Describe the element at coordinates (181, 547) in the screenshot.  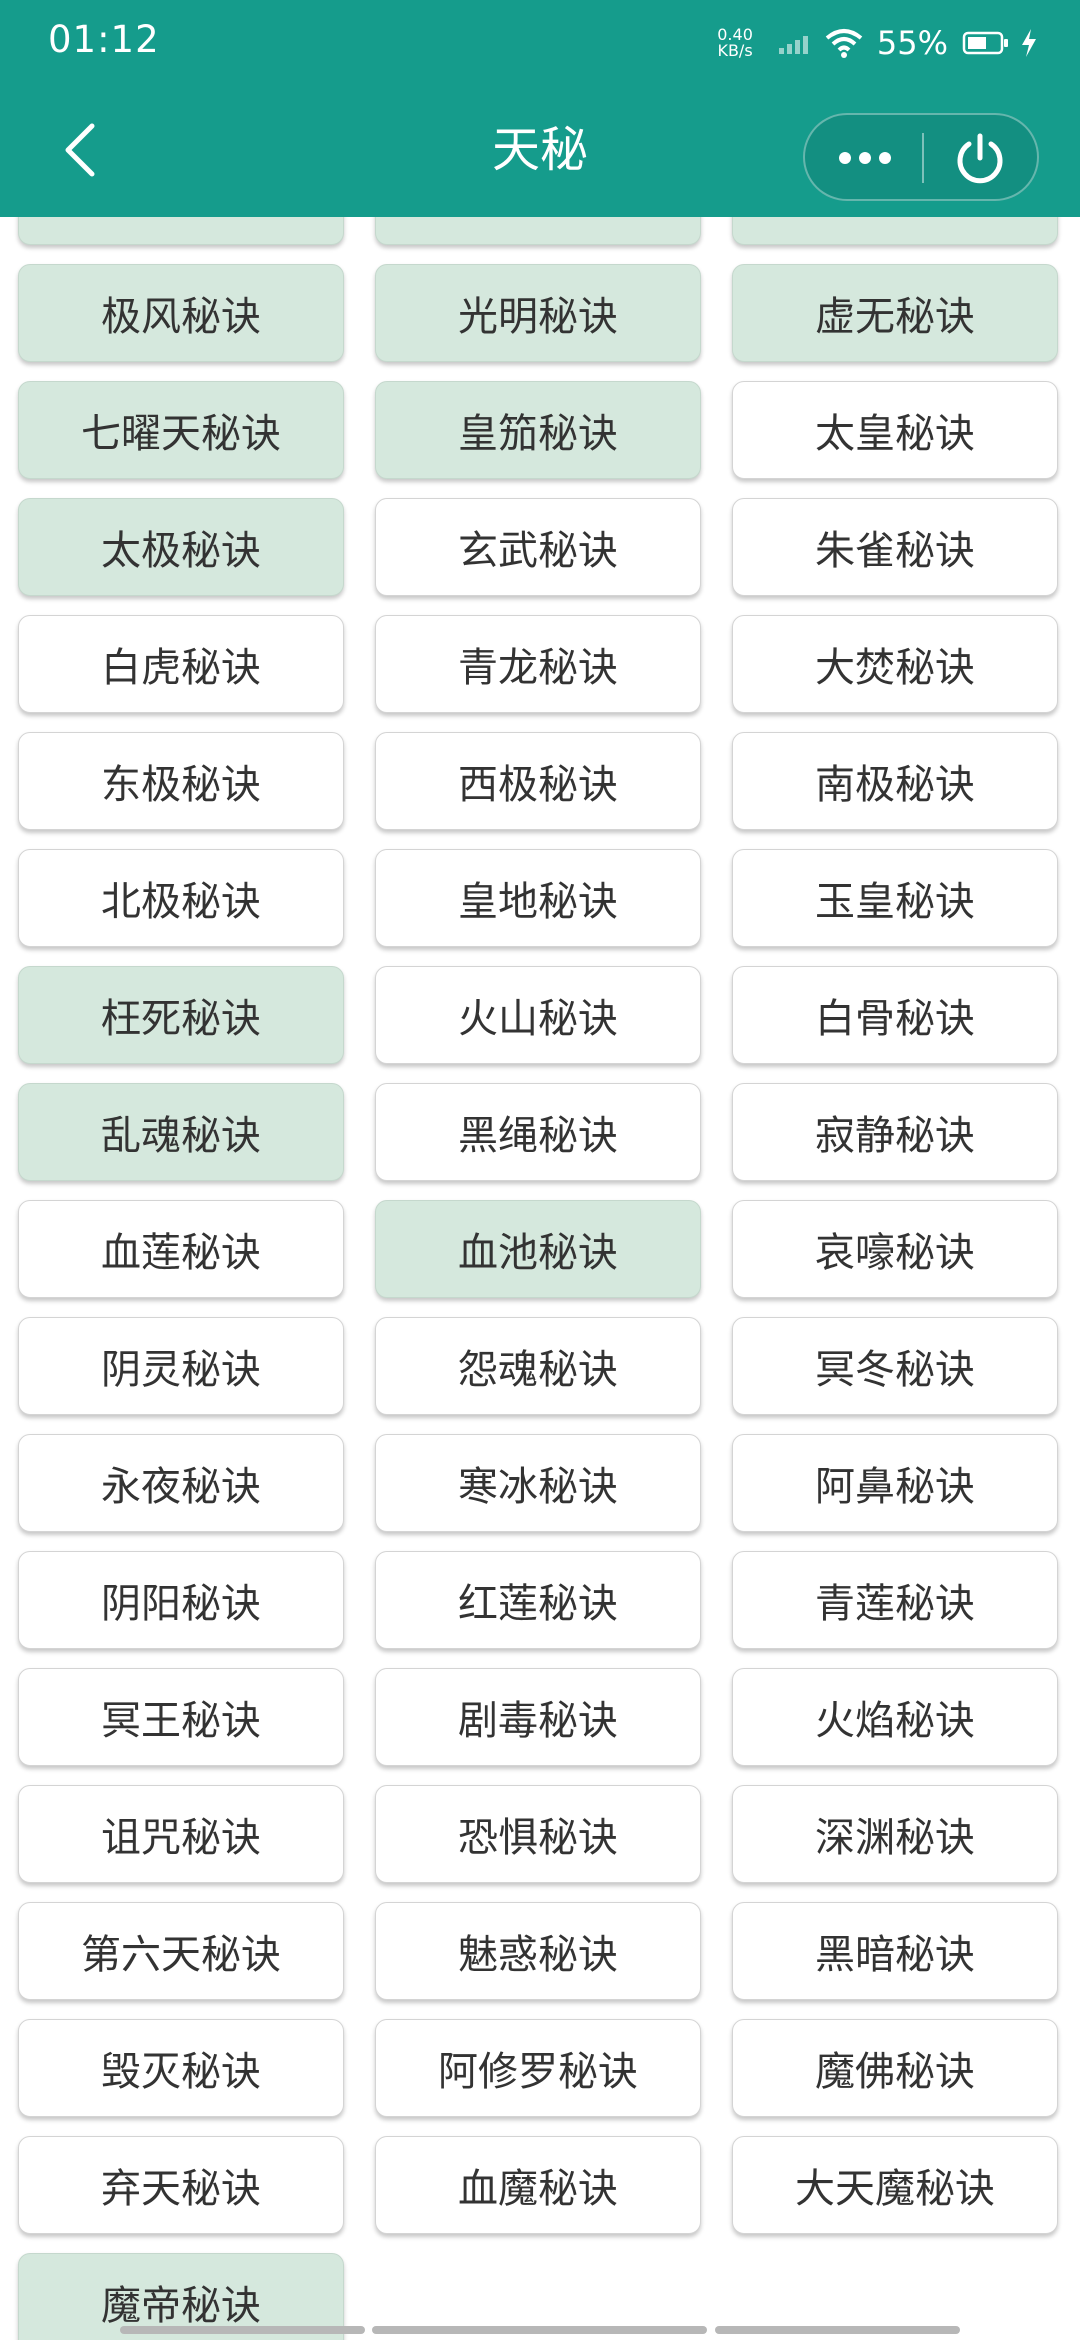
I see `secret-item-button: 太极秘诀` at that location.